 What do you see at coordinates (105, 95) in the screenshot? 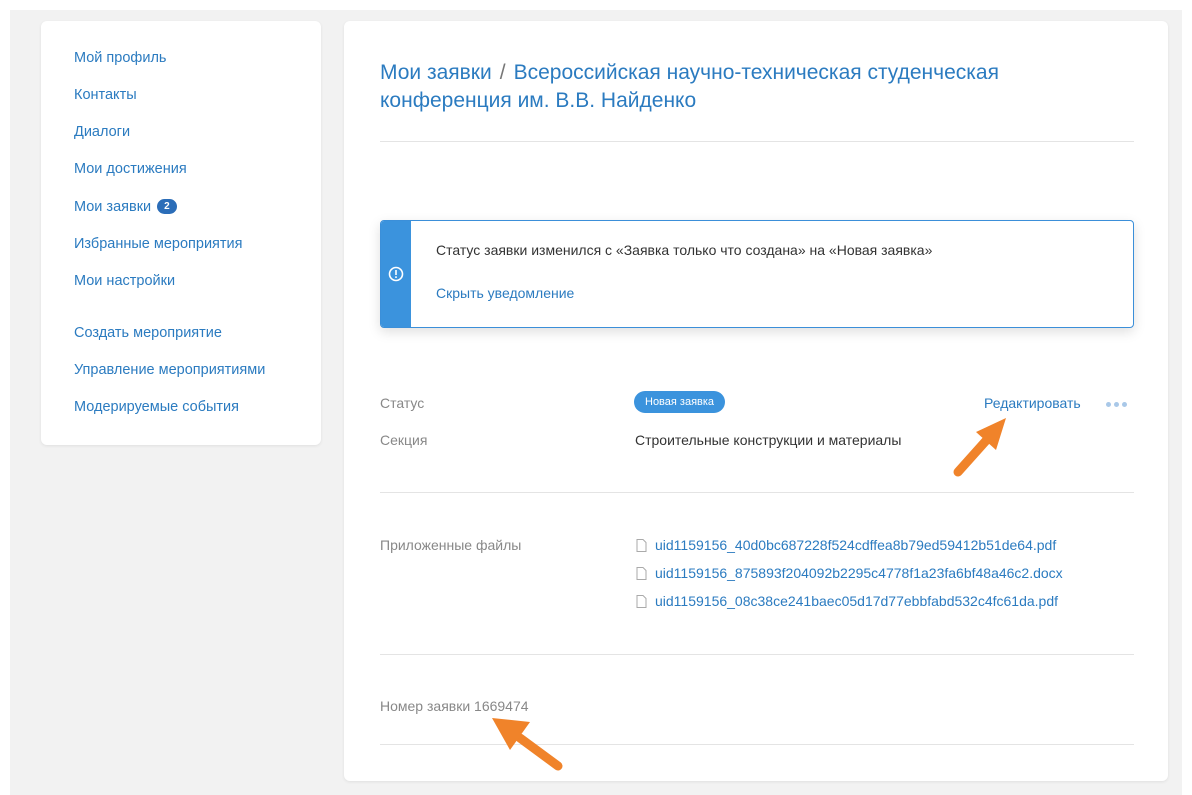
I see `sidebar-item-contacts: Контакты` at bounding box center [105, 95].